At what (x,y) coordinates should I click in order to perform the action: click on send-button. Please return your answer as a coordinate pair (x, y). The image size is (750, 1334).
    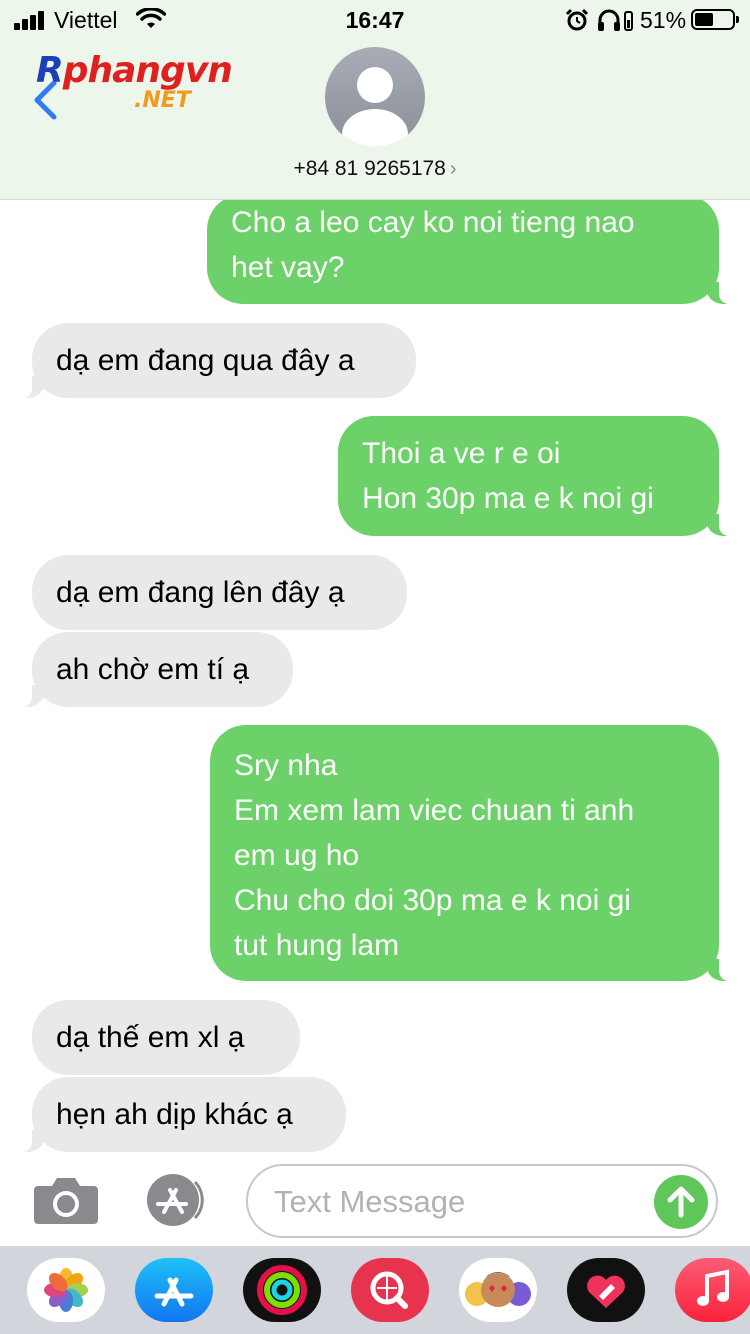
    Looking at the image, I should click on (681, 1202).